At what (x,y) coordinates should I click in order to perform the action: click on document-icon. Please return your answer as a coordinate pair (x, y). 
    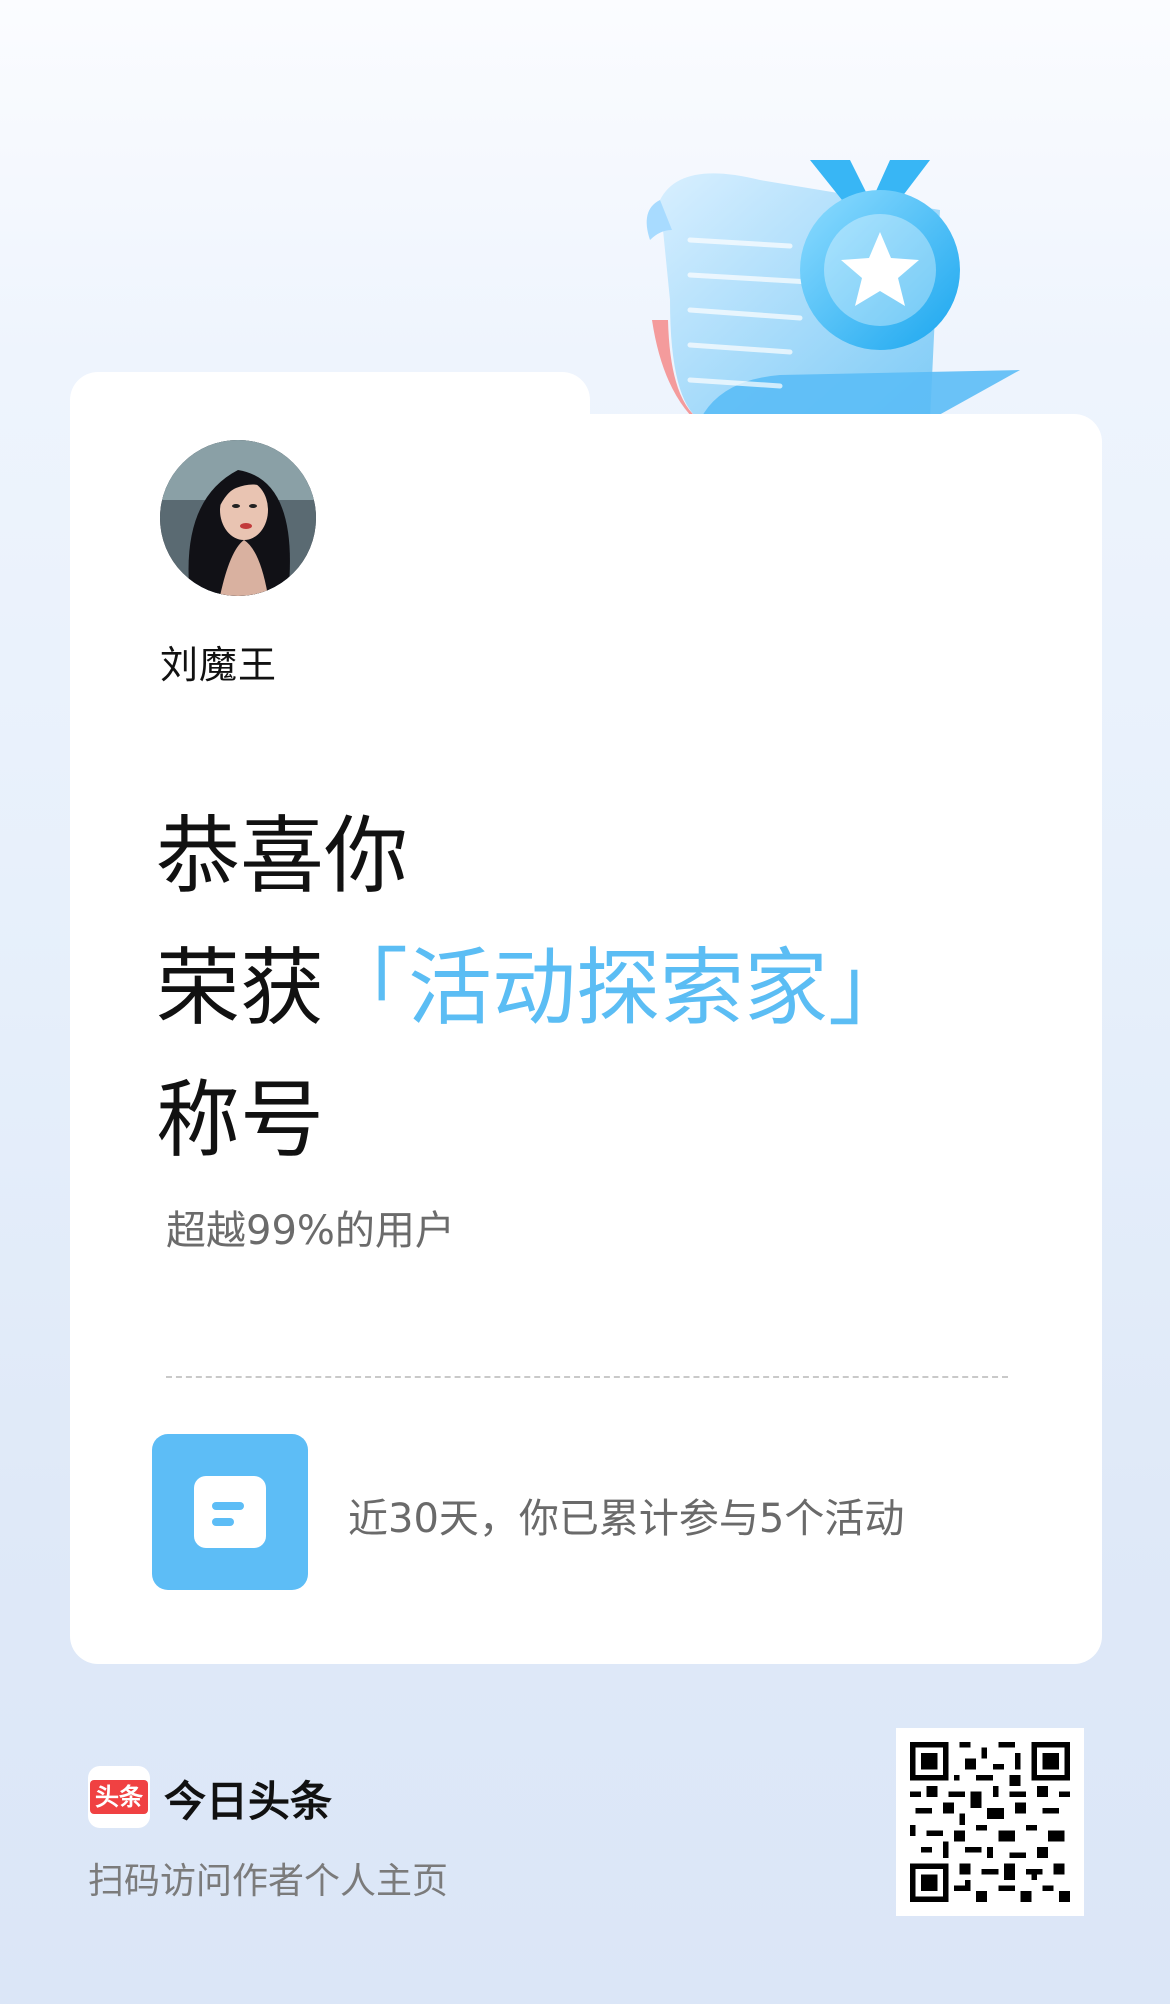
    Looking at the image, I should click on (230, 1512).